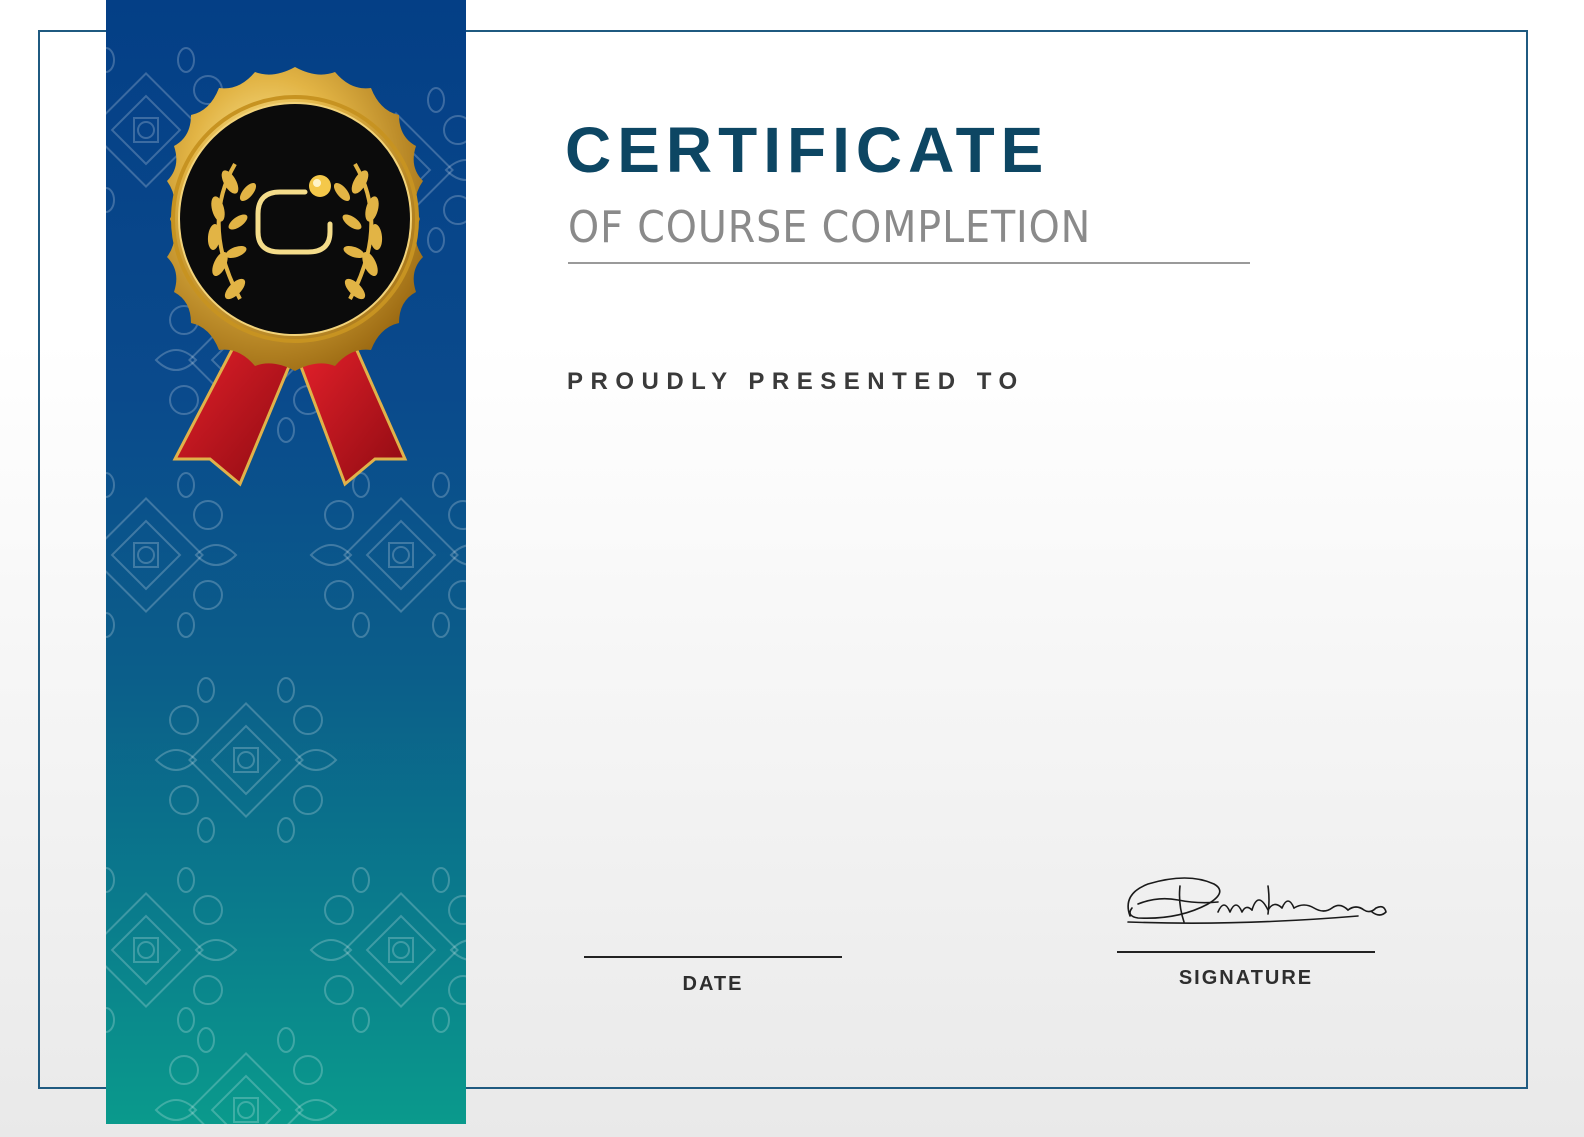 Image resolution: width=1584 pixels, height=1137 pixels. I want to click on award-medal-icon, so click(295, 277).